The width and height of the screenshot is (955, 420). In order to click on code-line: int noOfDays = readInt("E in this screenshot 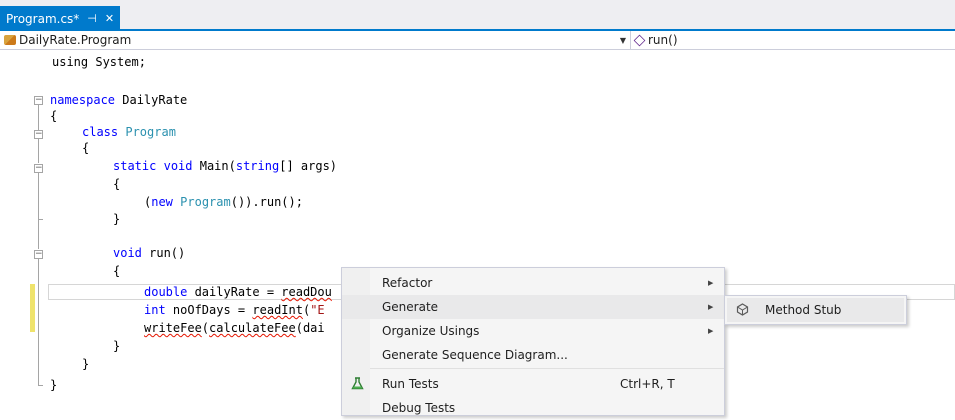, I will do `click(234, 310)`.